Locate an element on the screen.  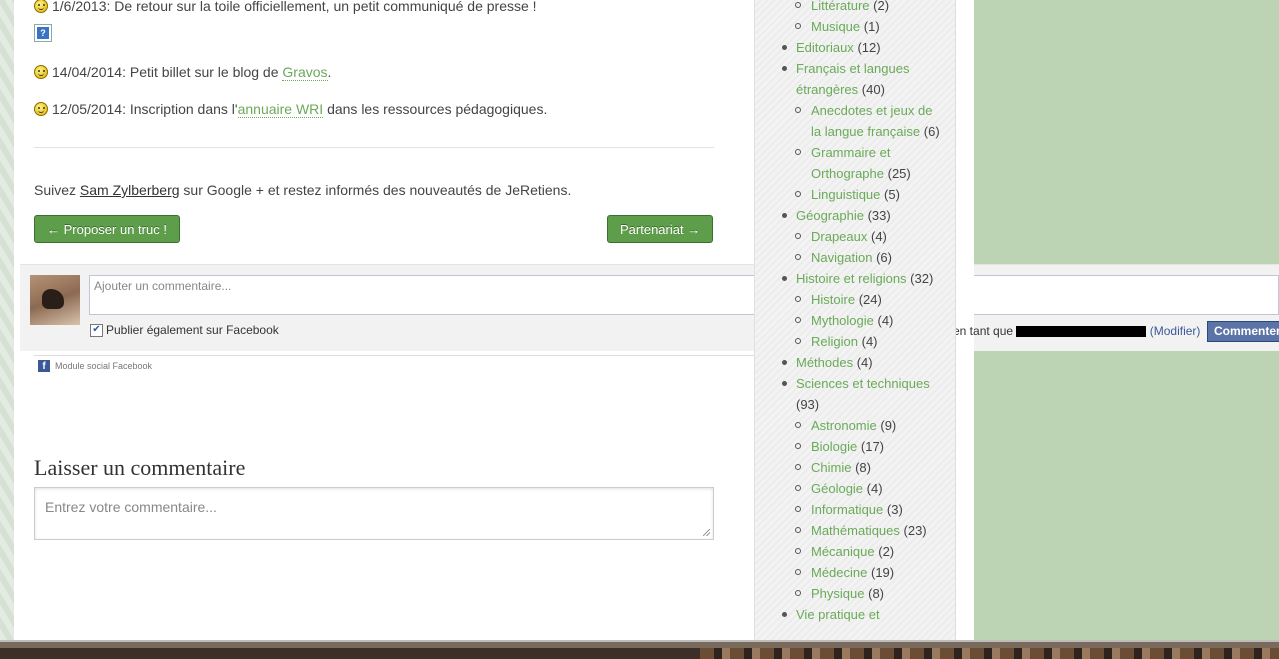
facebook-publish-checkbox: ✔ Publier également sur Facebook is located at coordinates (184, 330).